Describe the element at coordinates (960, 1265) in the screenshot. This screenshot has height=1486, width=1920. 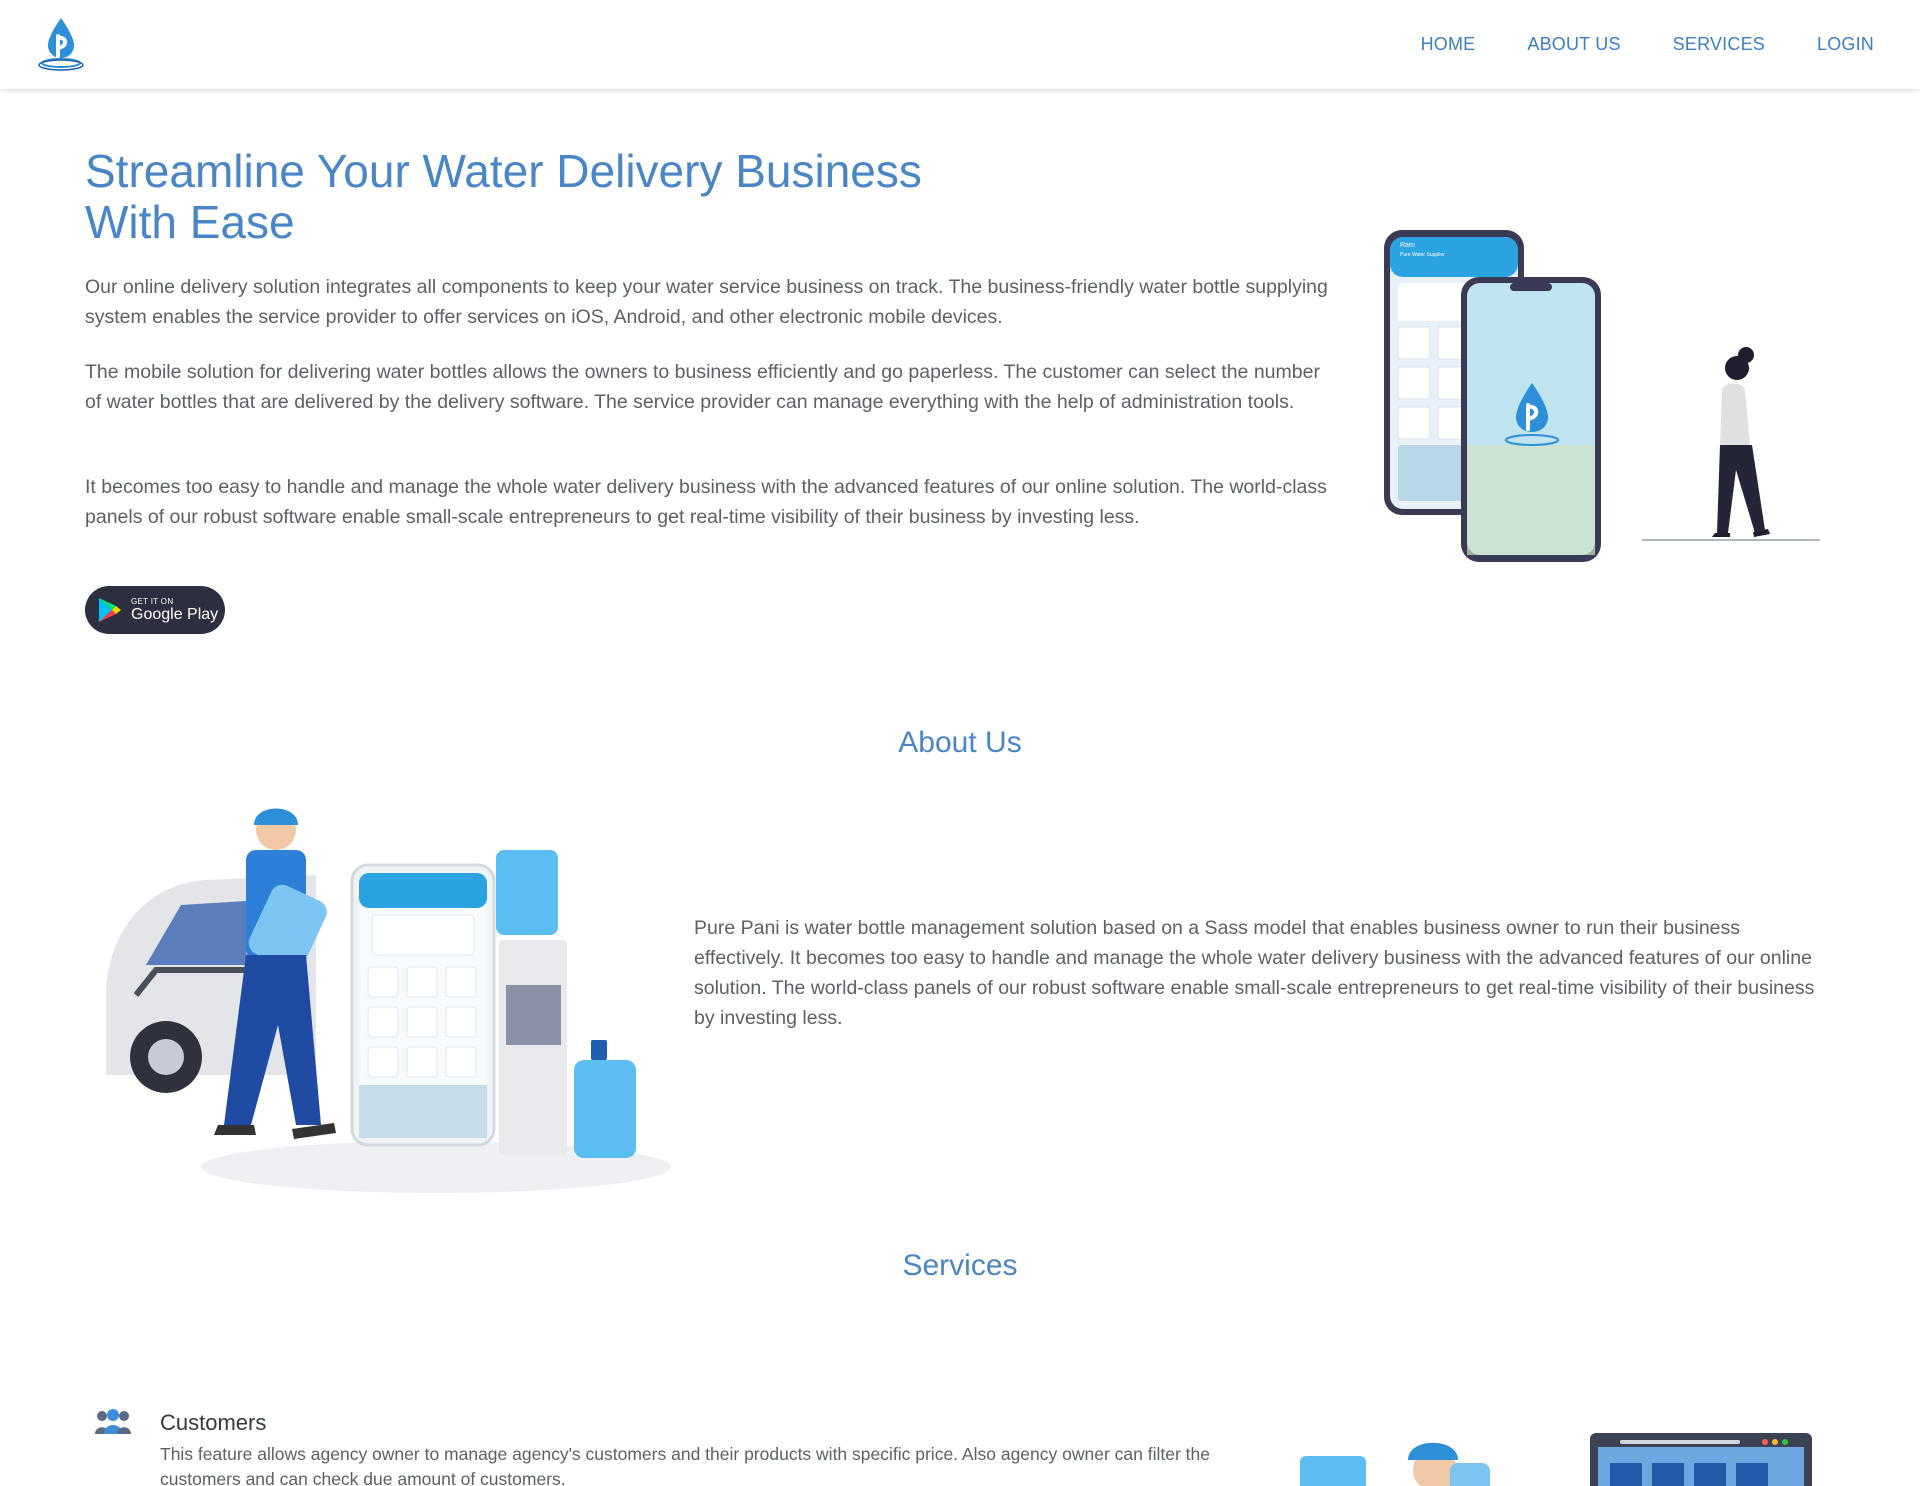
I see `services-heading: Services` at that location.